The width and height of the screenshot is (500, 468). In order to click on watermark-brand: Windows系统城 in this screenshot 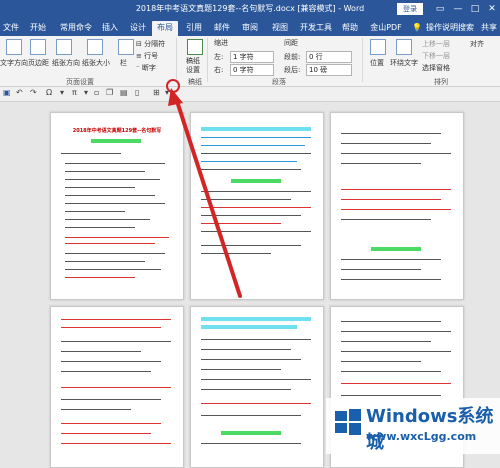, I will do `click(430, 429)`.